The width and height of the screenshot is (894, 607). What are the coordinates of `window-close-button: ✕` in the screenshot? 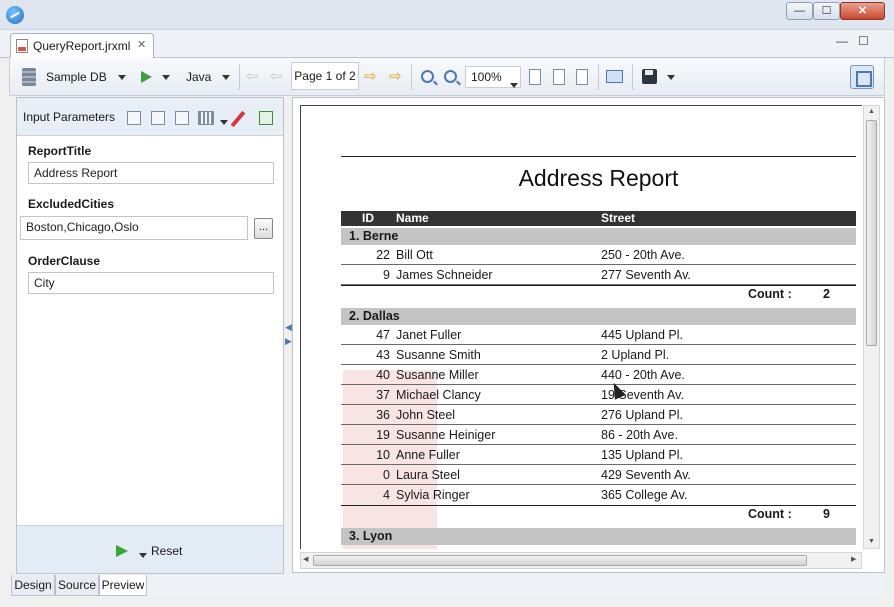 It's located at (862, 11).